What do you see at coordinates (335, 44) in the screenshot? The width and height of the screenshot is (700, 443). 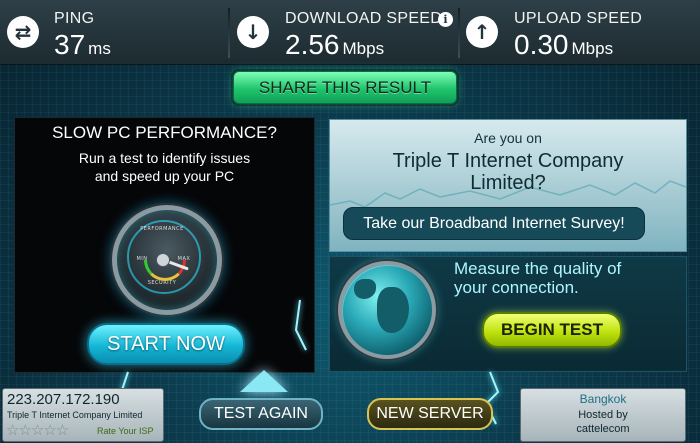 I see `download-value: 2.56 Mbps` at bounding box center [335, 44].